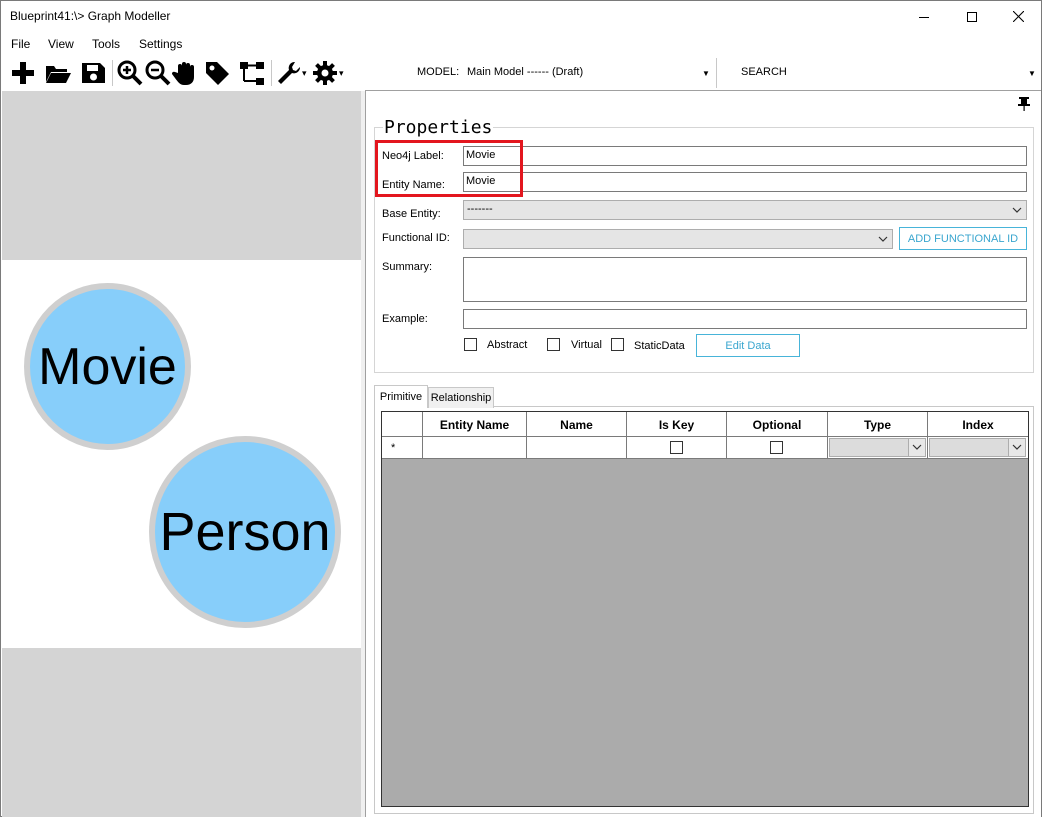  I want to click on caret-down-icon: ▼, so click(1032, 73).